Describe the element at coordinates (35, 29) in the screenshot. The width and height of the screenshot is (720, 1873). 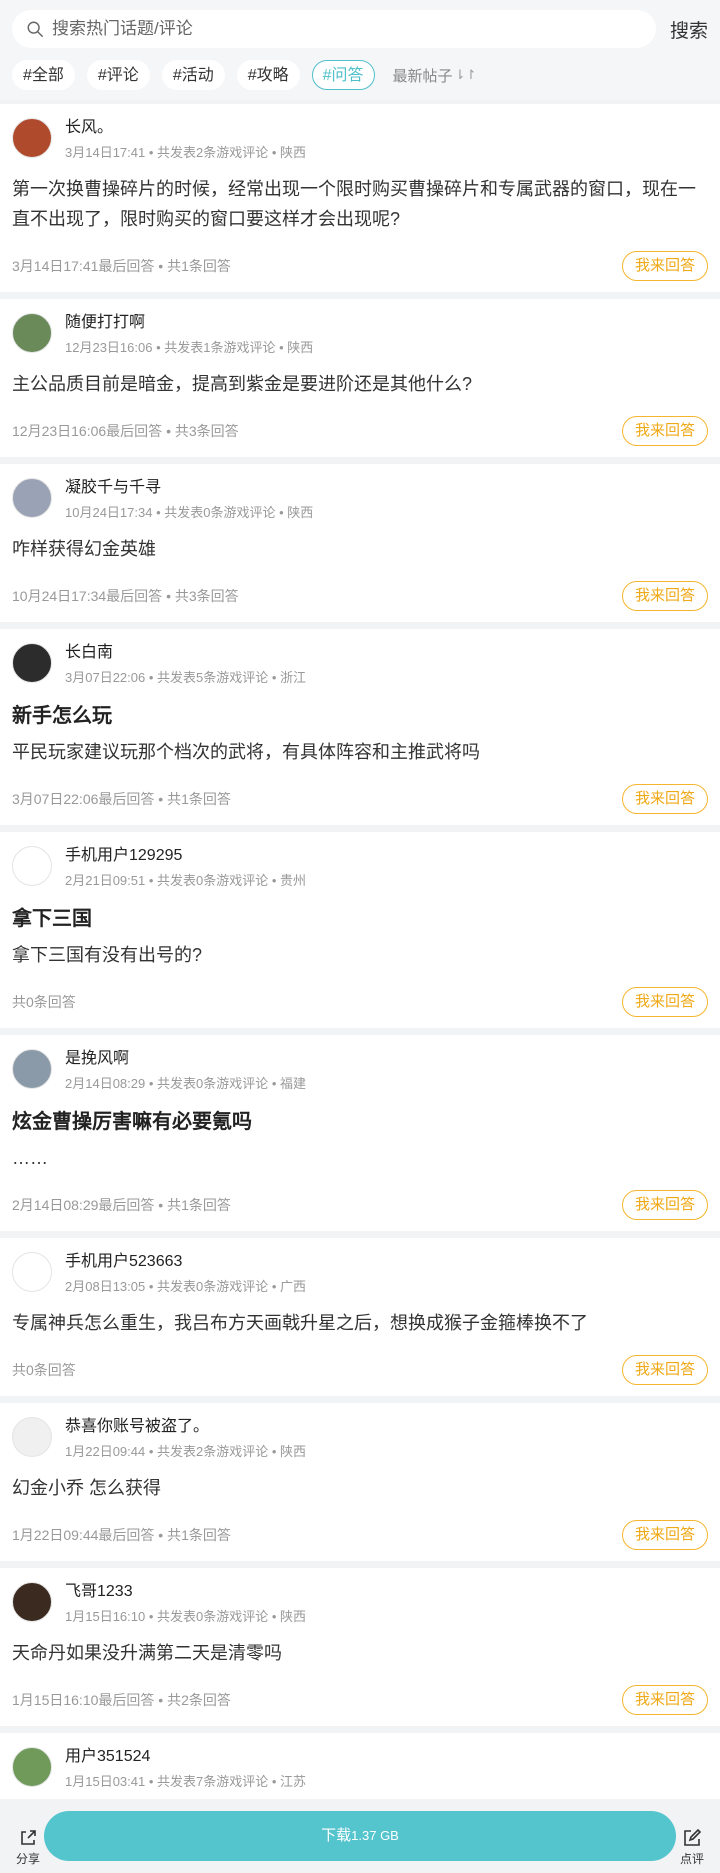
I see `search-icon` at that location.